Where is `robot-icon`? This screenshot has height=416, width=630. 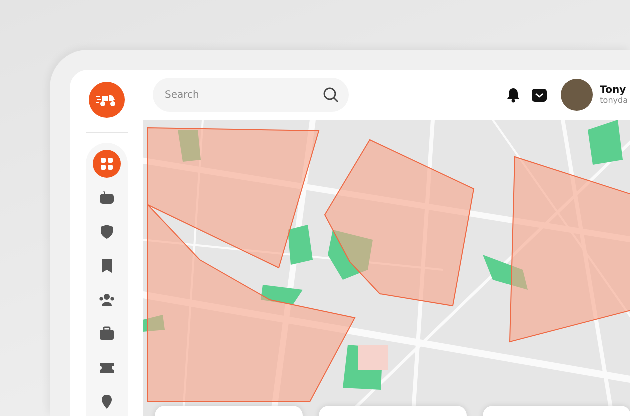
robot-icon is located at coordinates (106, 198).